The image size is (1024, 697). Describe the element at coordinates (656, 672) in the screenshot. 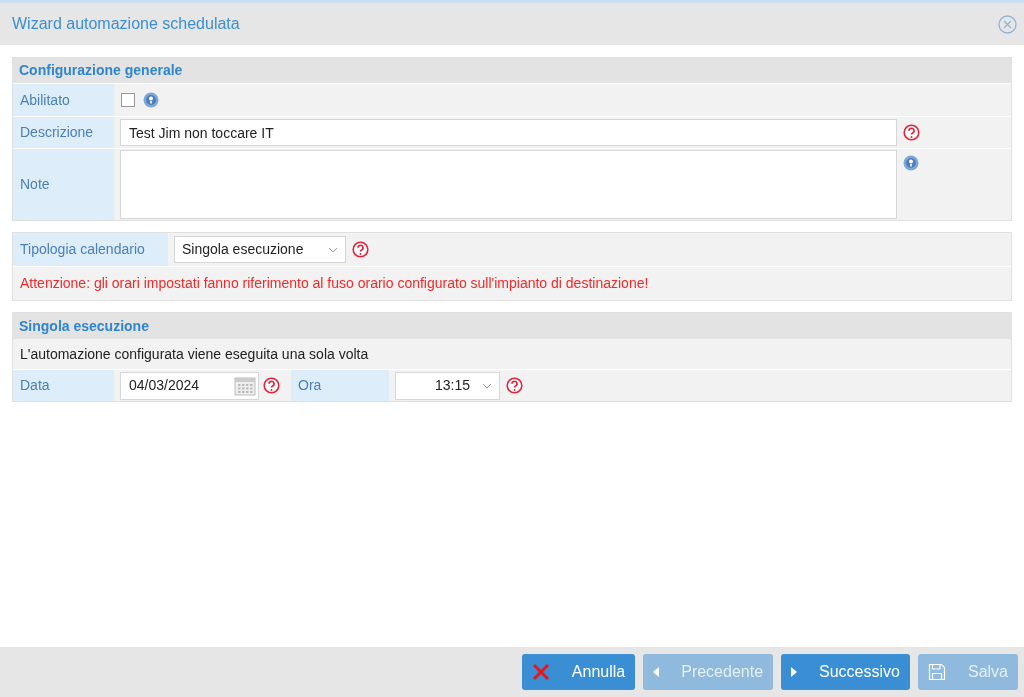

I see `triangle-left-icon` at that location.